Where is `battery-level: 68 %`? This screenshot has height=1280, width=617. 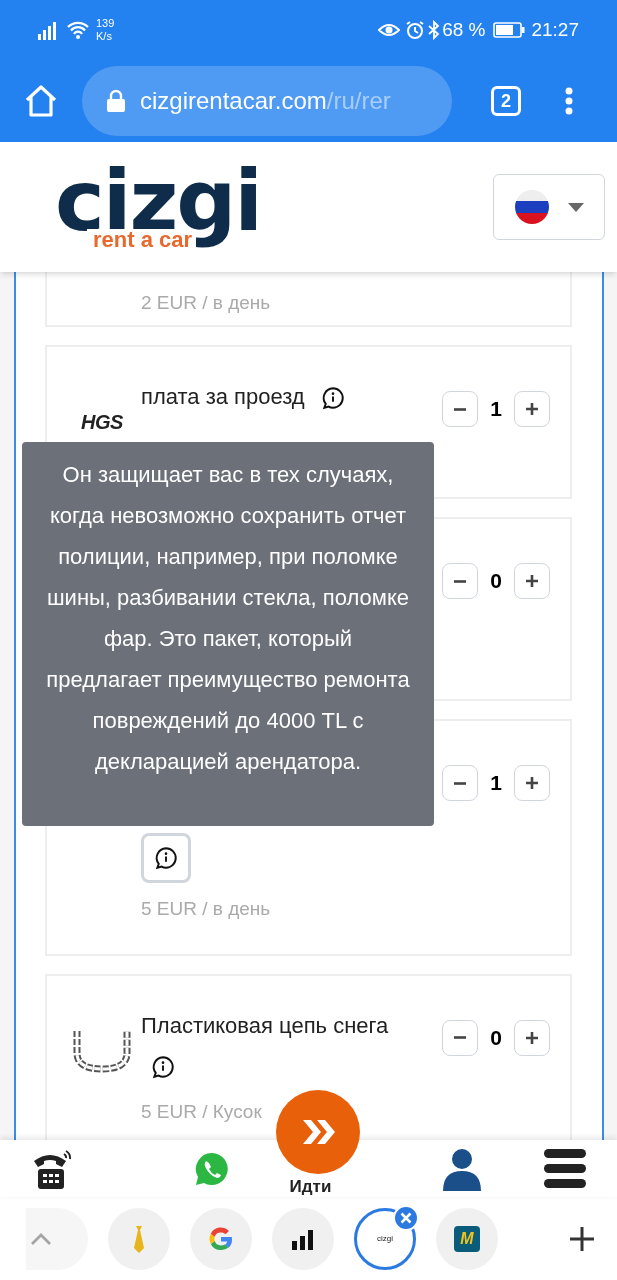
battery-level: 68 % is located at coordinates (464, 29).